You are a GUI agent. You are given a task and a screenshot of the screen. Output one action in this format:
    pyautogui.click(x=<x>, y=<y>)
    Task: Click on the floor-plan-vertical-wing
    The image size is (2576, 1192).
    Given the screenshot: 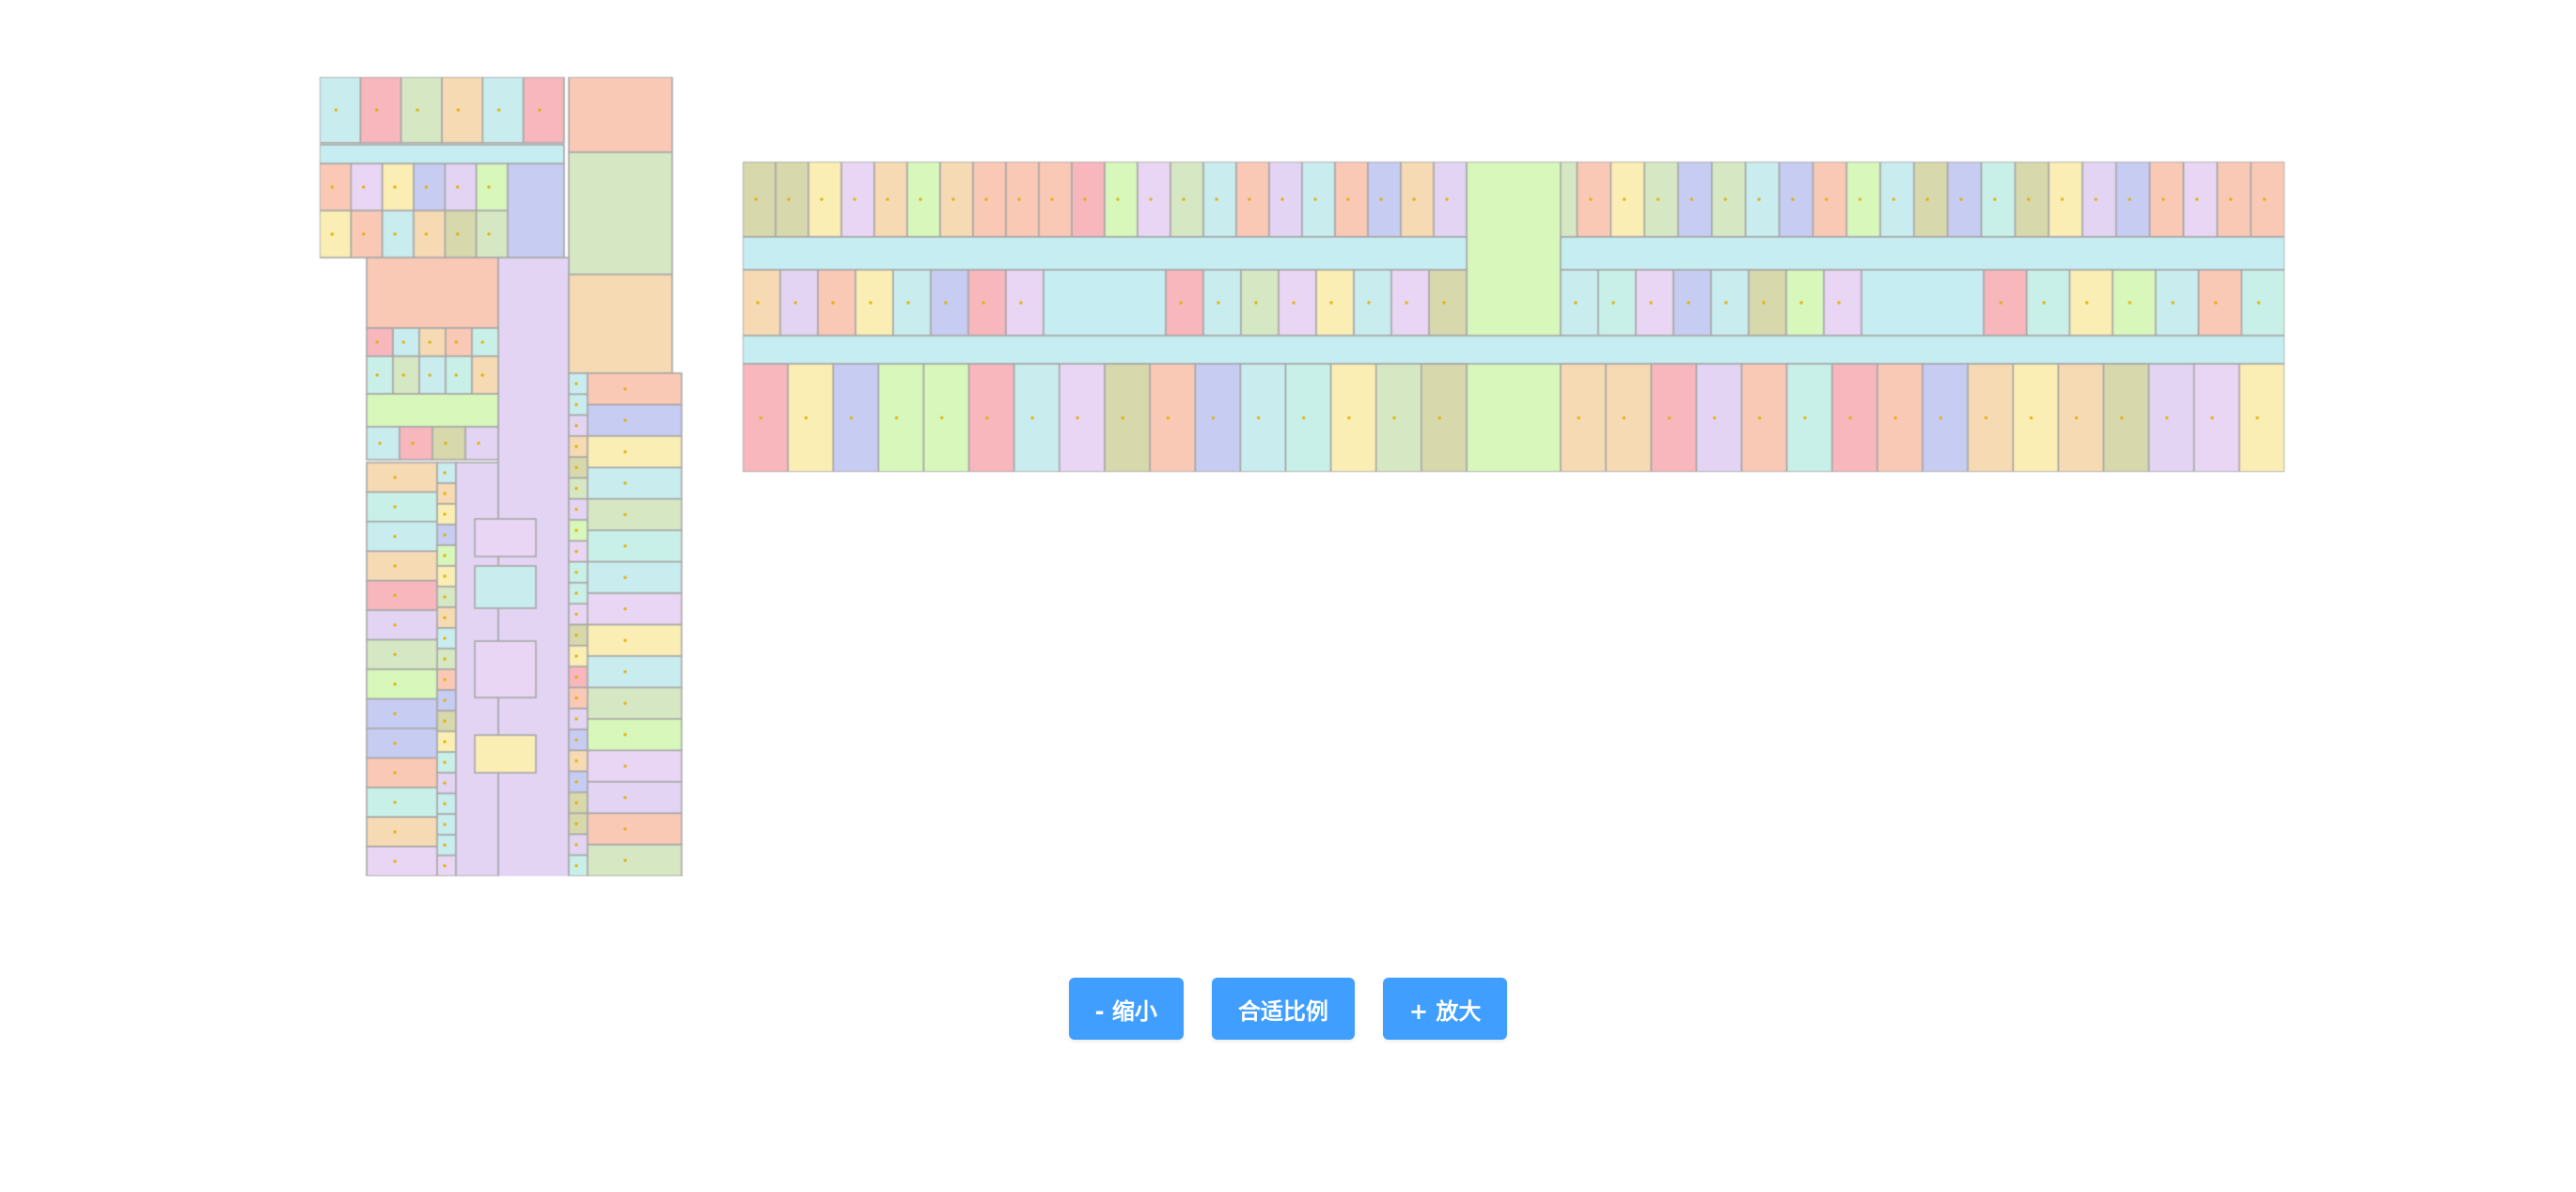 What is the action you would take?
    pyautogui.click(x=503, y=477)
    